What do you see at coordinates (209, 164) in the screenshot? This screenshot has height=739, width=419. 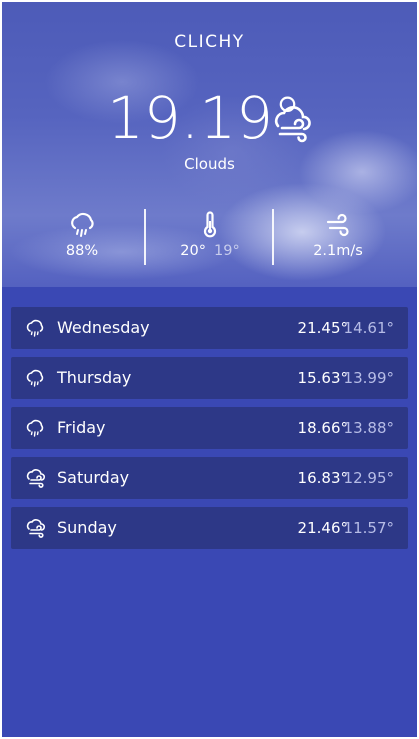 I see `weather-description: Clouds` at bounding box center [209, 164].